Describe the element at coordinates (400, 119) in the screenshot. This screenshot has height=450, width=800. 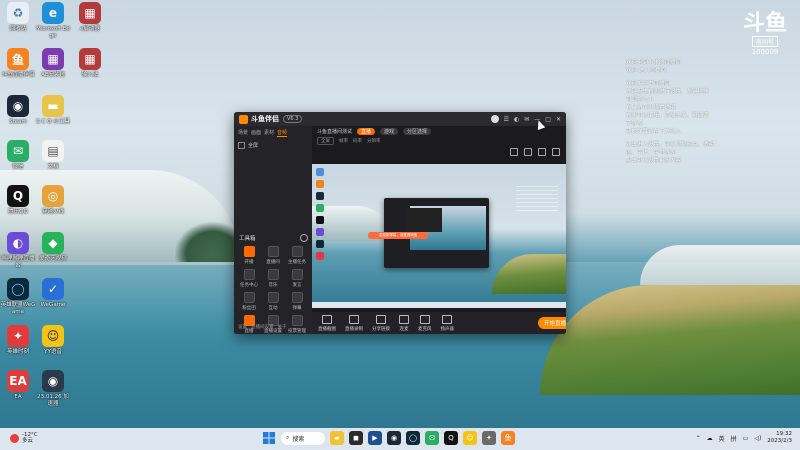
I see `app-titlebar: 斗鱼伴侣 V6.3 ☰ ◐ ✉ — □ ✕` at that location.